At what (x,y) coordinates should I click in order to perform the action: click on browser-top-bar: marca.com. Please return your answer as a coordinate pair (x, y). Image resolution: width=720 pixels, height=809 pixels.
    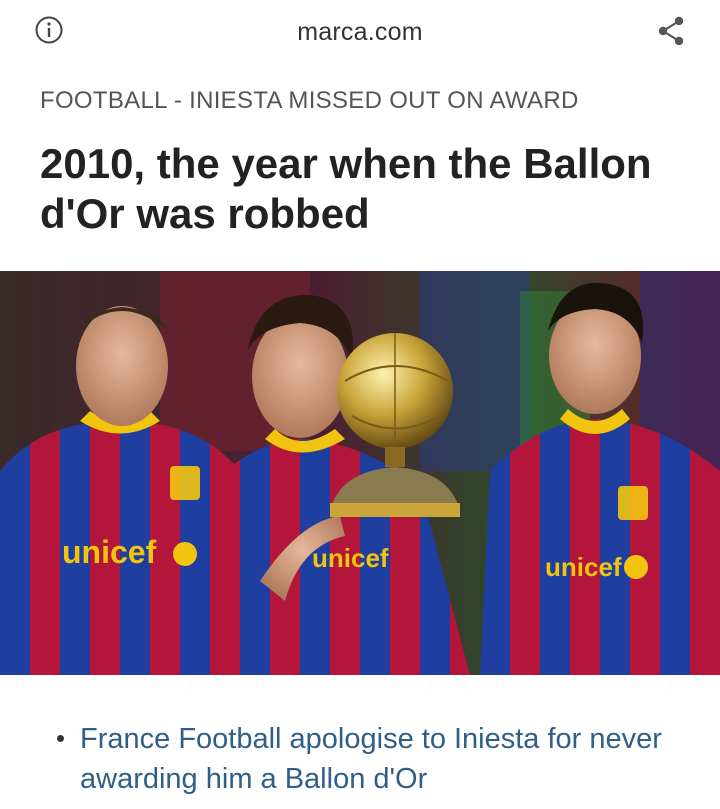
    Looking at the image, I should click on (360, 33).